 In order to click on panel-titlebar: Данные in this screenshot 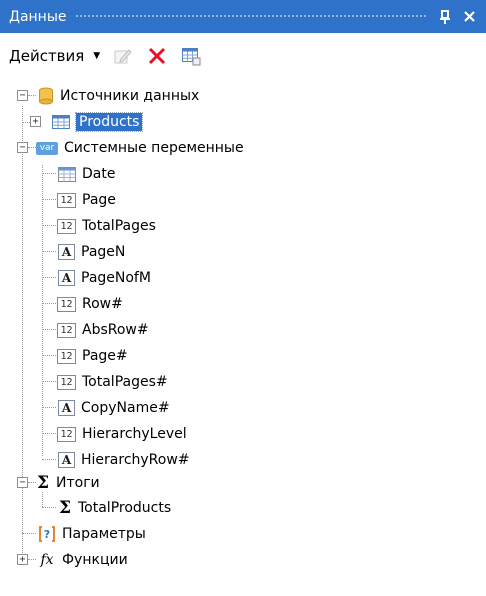, I will do `click(243, 16)`.